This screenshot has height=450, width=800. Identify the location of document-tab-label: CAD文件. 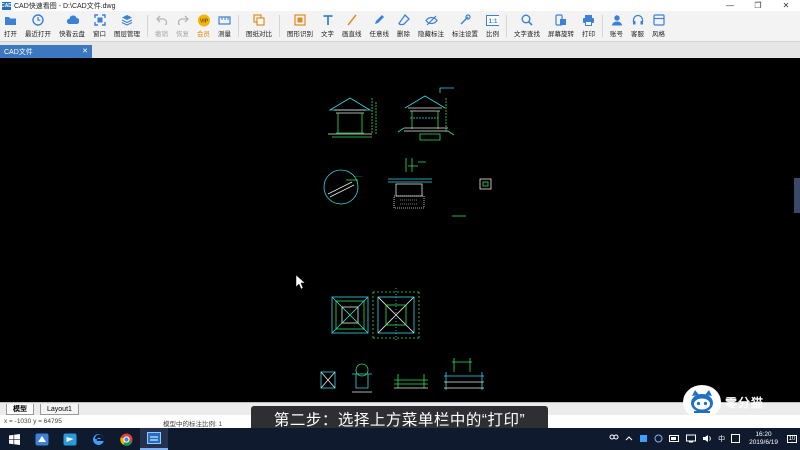
(18, 52).